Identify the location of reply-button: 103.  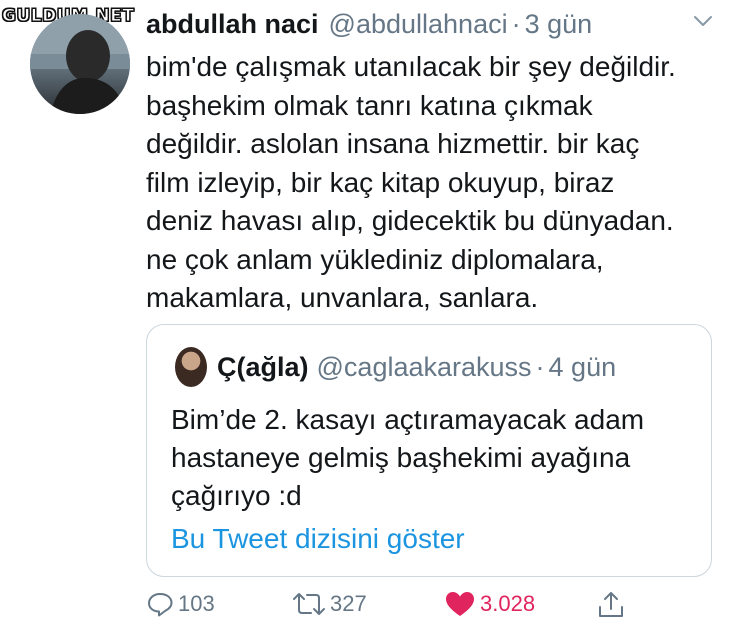
(180, 604).